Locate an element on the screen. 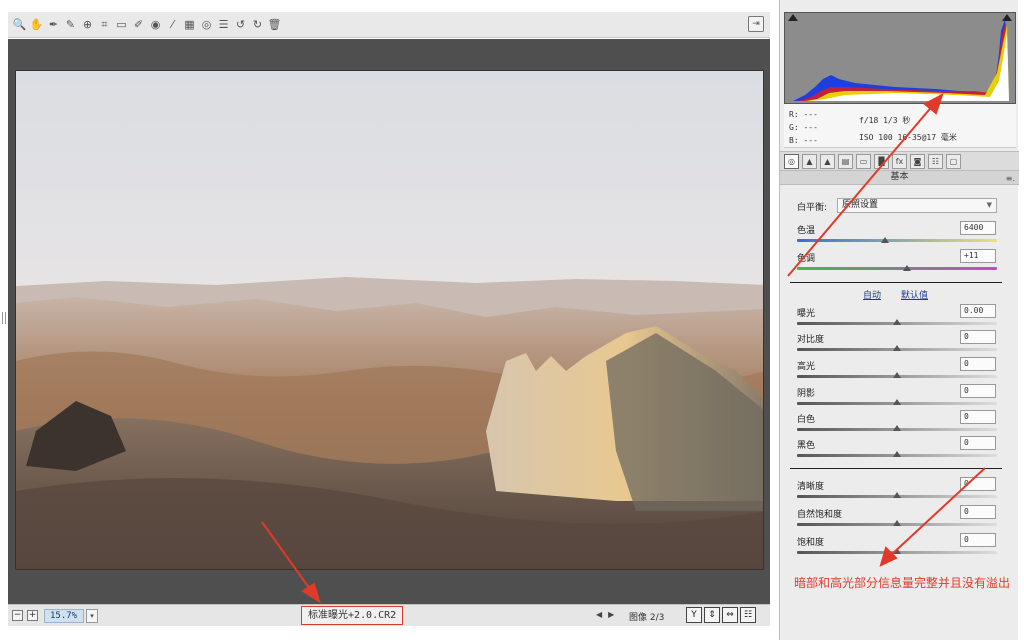  highlights-field: 0 is located at coordinates (978, 364).